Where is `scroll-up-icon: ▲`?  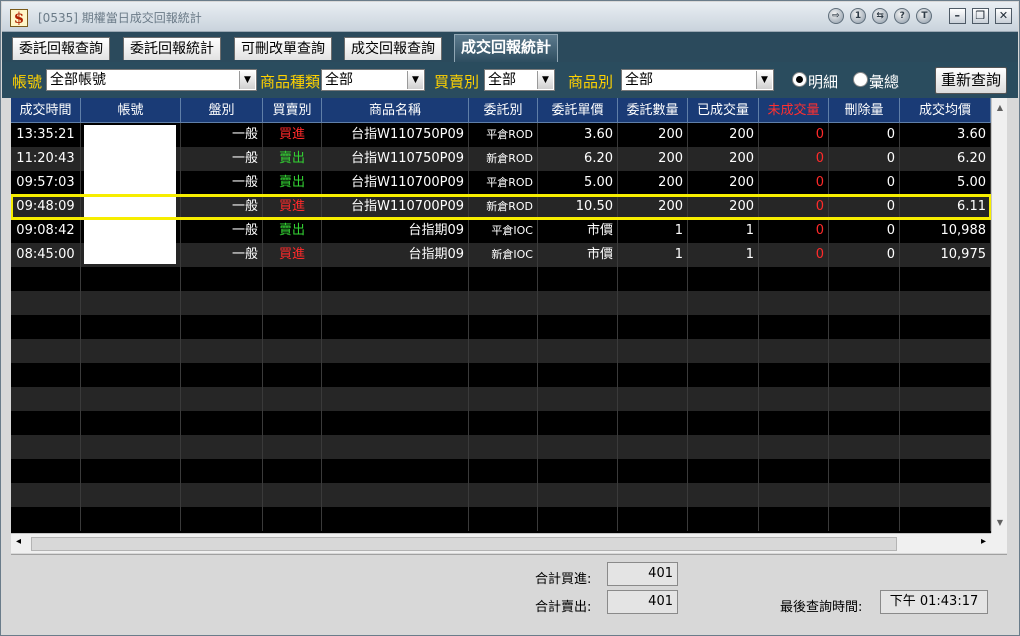
scroll-up-icon: ▲ is located at coordinates (1000, 108).